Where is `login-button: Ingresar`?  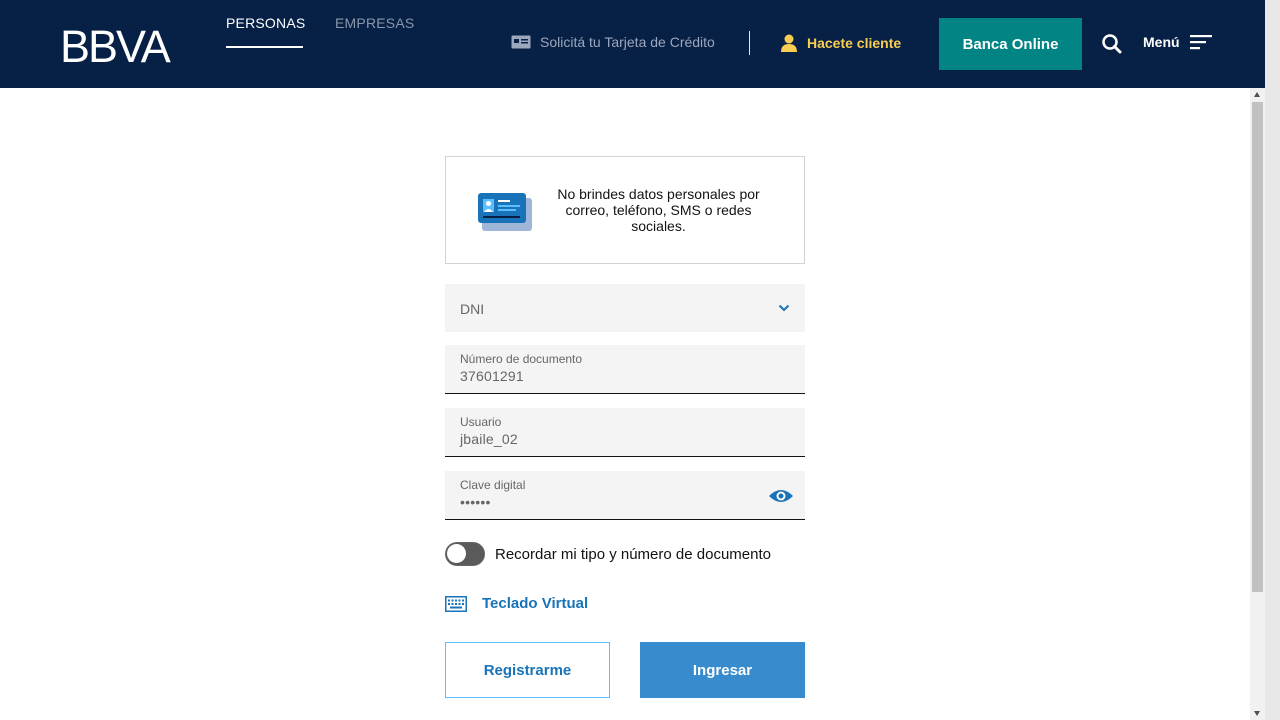 login-button: Ingresar is located at coordinates (722, 670).